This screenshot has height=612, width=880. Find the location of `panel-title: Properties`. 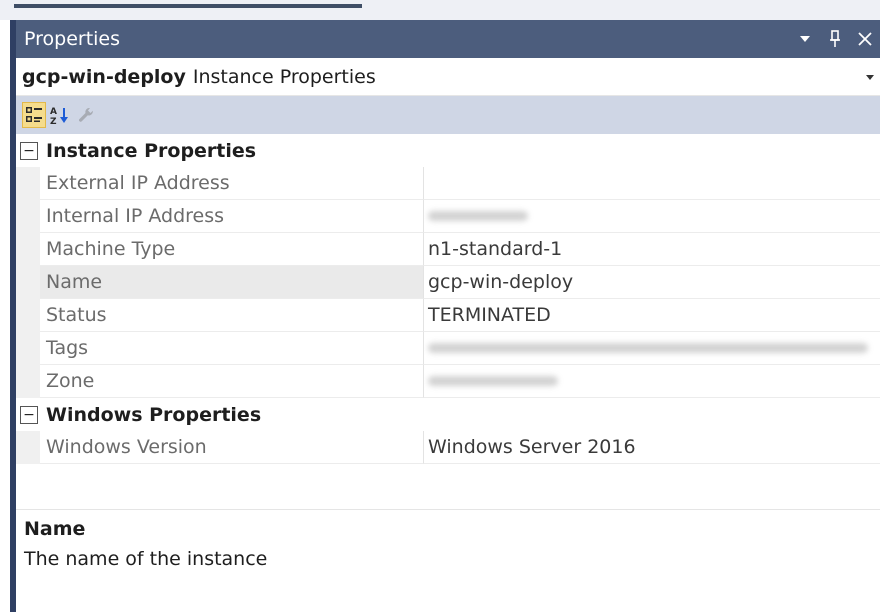

panel-title: Properties is located at coordinates (72, 39).